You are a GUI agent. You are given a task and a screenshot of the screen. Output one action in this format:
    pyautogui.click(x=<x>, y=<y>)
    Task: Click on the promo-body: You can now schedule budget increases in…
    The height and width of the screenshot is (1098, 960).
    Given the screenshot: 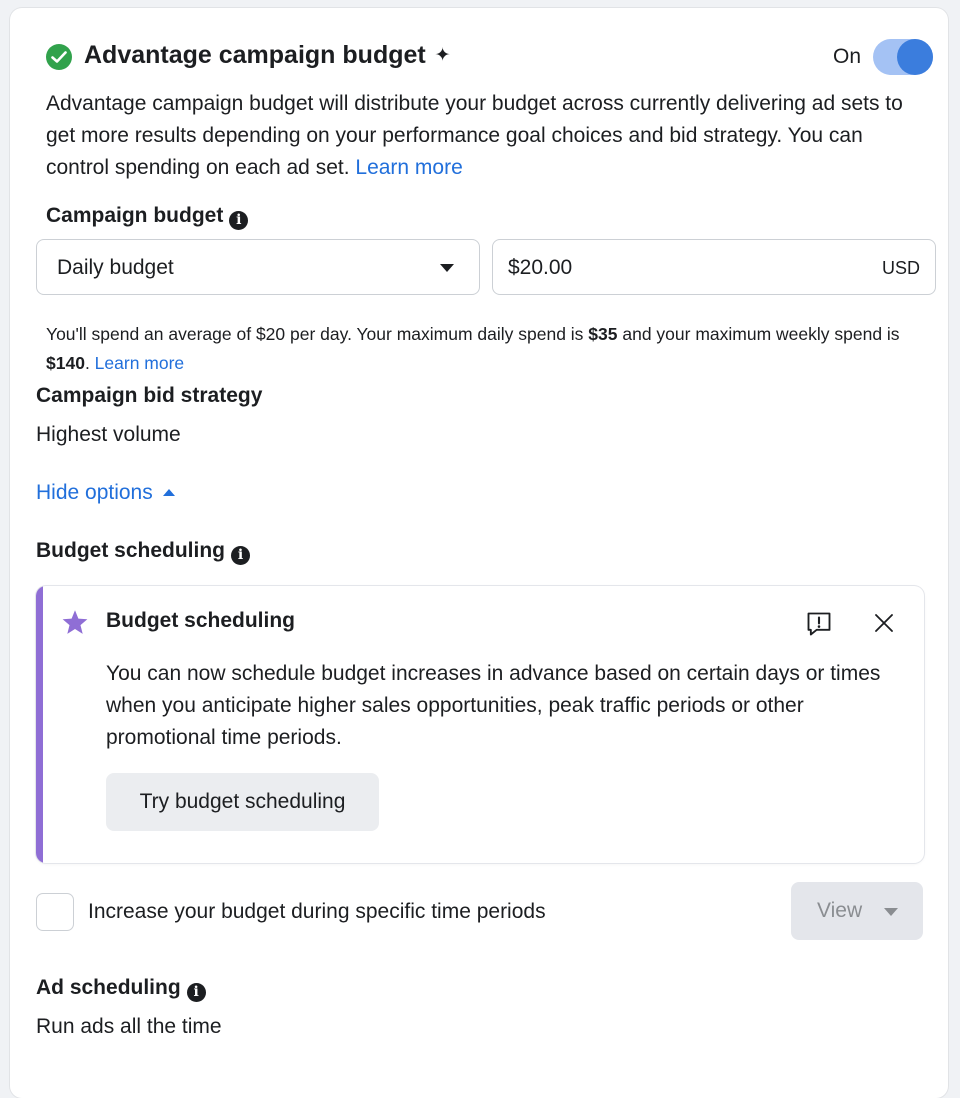 What is the action you would take?
    pyautogui.click(x=493, y=705)
    